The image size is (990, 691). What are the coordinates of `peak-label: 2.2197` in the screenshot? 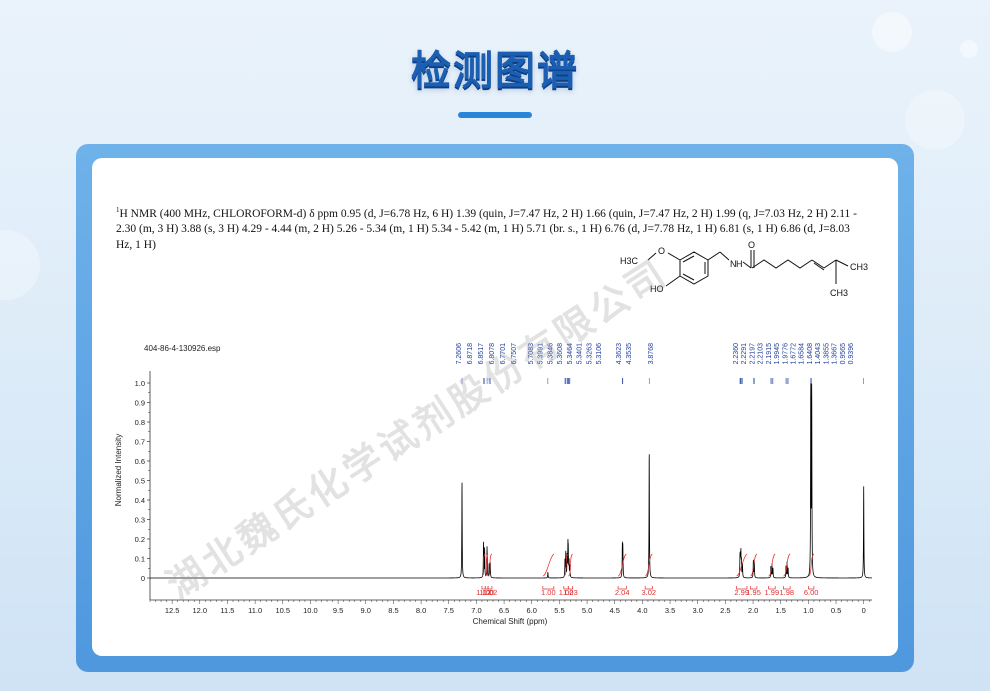 It's located at (752, 354).